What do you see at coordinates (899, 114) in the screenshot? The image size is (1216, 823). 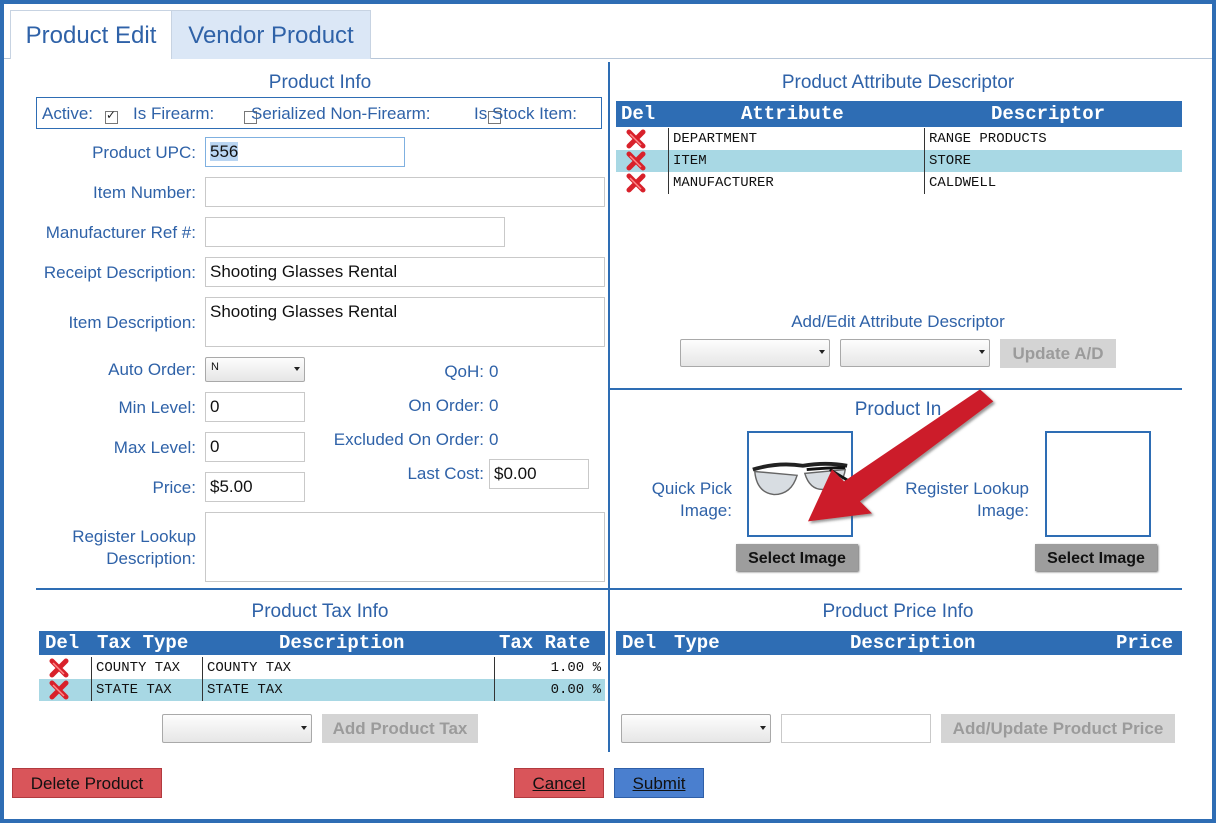 I see `attribute-grid-header: Del Attribute Descriptor` at bounding box center [899, 114].